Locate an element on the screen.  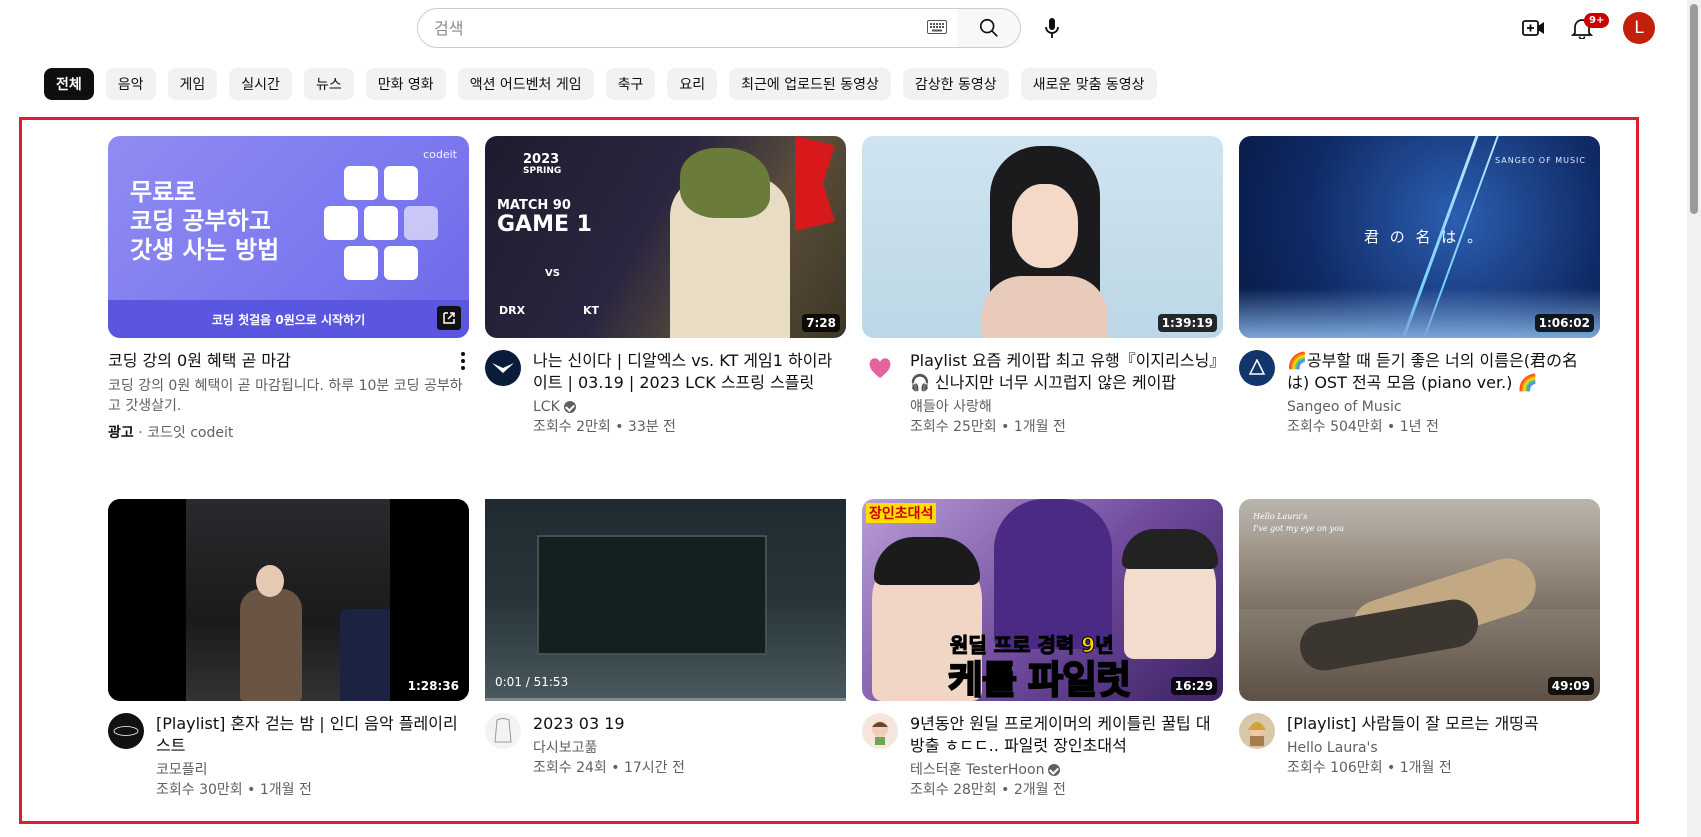
video-stats: 조회수 106만회 • 1개월 전 is located at coordinates (1369, 768).